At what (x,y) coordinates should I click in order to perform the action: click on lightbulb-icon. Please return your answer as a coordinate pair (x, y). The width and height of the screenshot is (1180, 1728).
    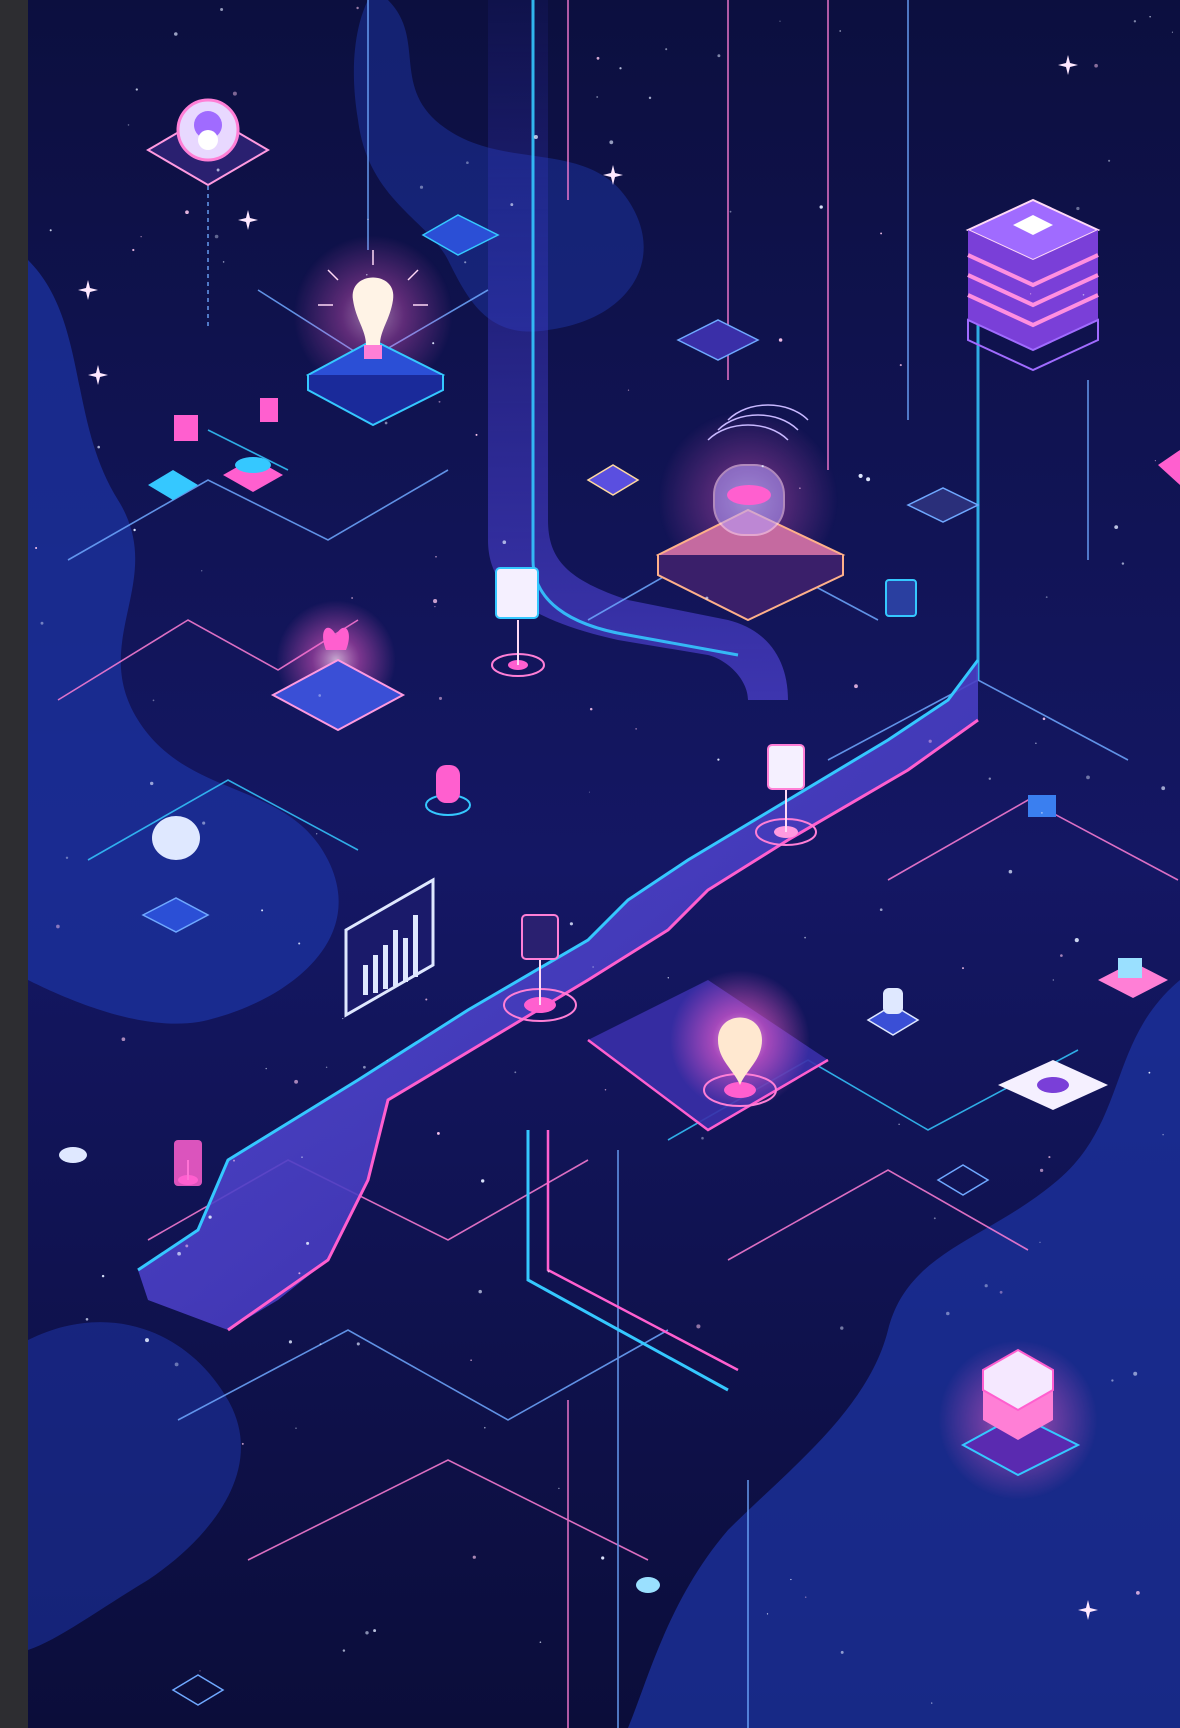
    Looking at the image, I should click on (740, 1040).